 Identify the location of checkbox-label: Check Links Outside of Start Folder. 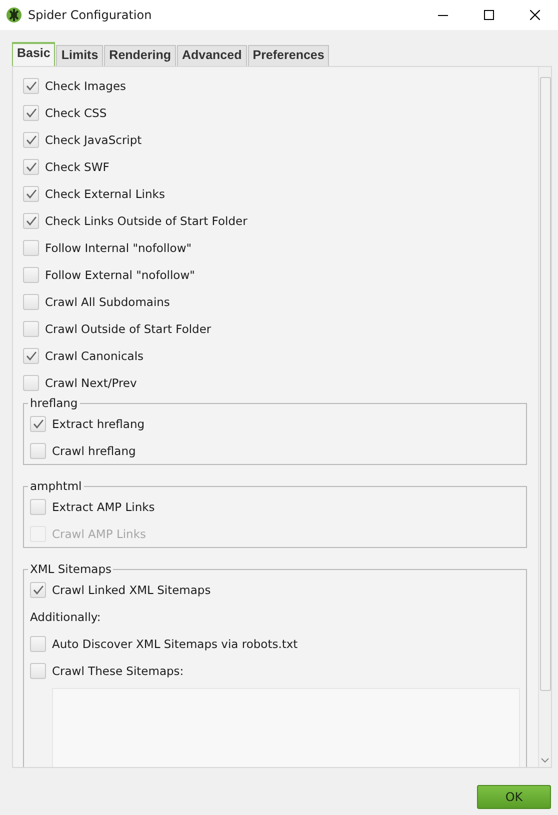
(146, 221).